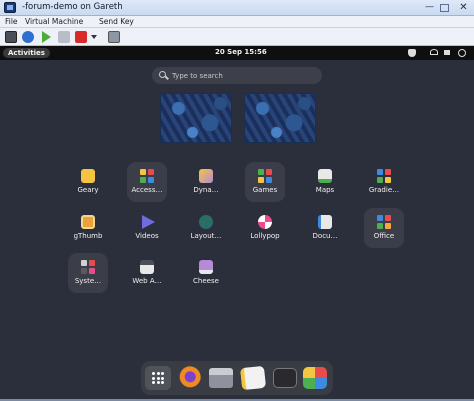  Describe the element at coordinates (325, 176) in the screenshot. I see `maps-icon` at that location.